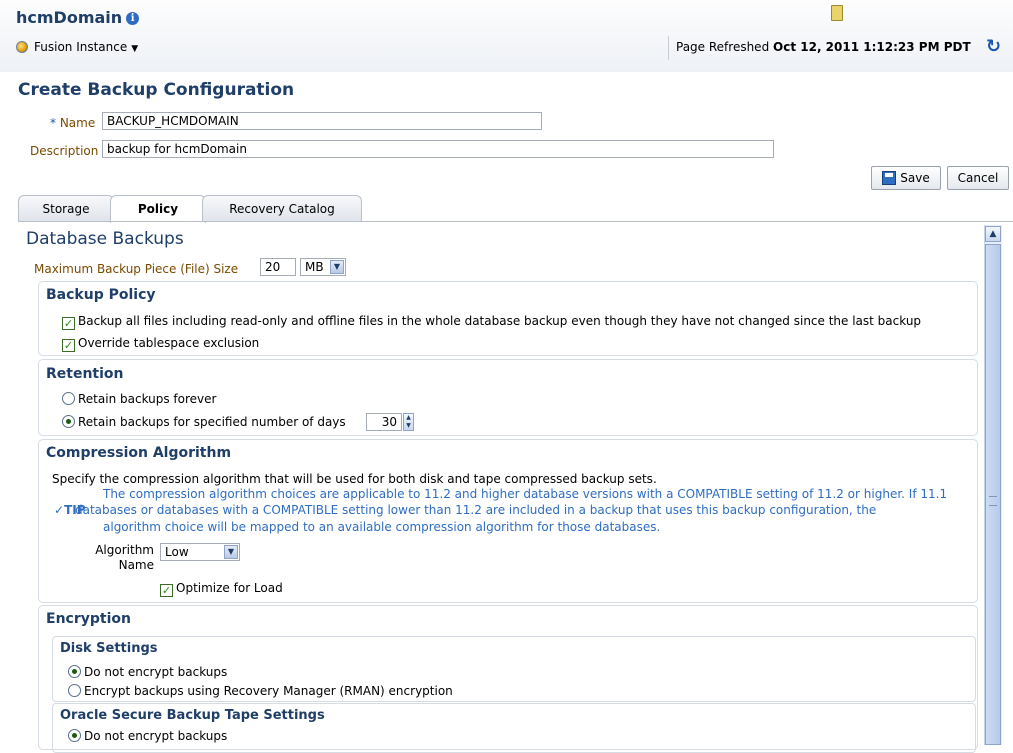 This screenshot has width=1013, height=753. I want to click on required-marker: *, so click(53, 123).